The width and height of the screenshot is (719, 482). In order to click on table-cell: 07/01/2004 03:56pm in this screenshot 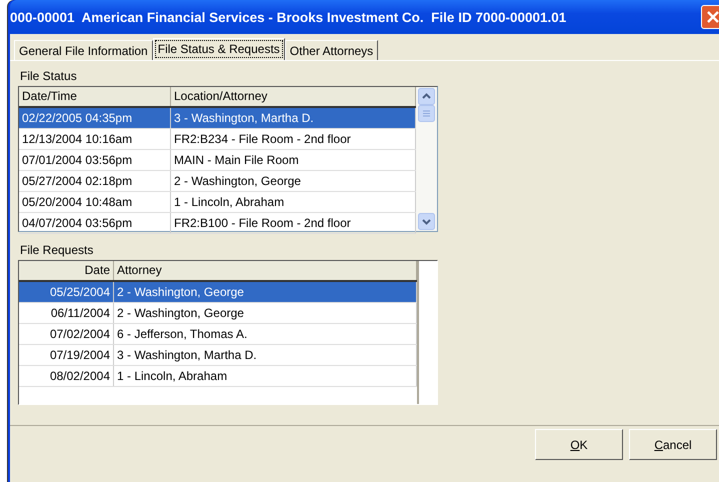, I will do `click(95, 160)`.